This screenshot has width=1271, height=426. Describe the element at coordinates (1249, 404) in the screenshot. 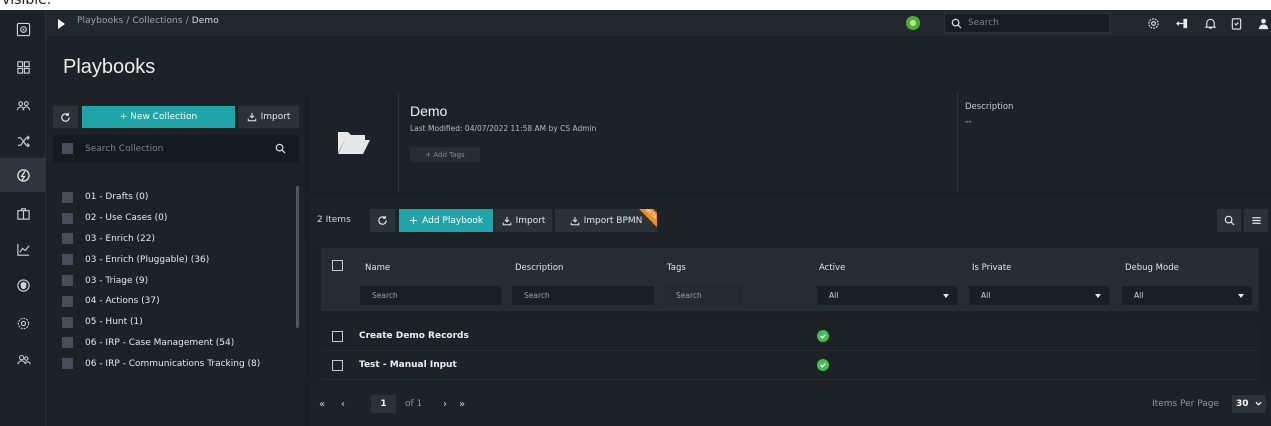

I see `items-per-page-select: 30` at that location.